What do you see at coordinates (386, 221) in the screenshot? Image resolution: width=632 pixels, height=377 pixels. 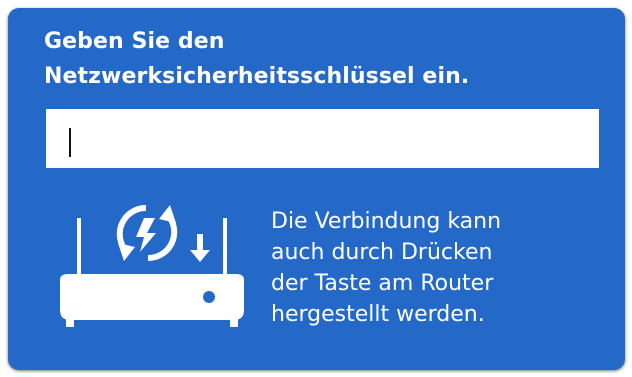 I see `hint-line-1: Die Verbindung kann` at bounding box center [386, 221].